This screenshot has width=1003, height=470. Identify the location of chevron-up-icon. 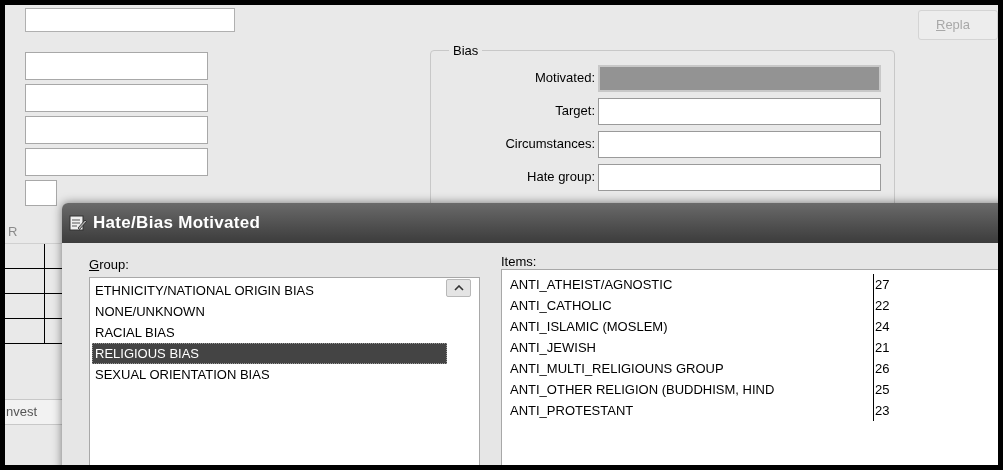
(458, 288).